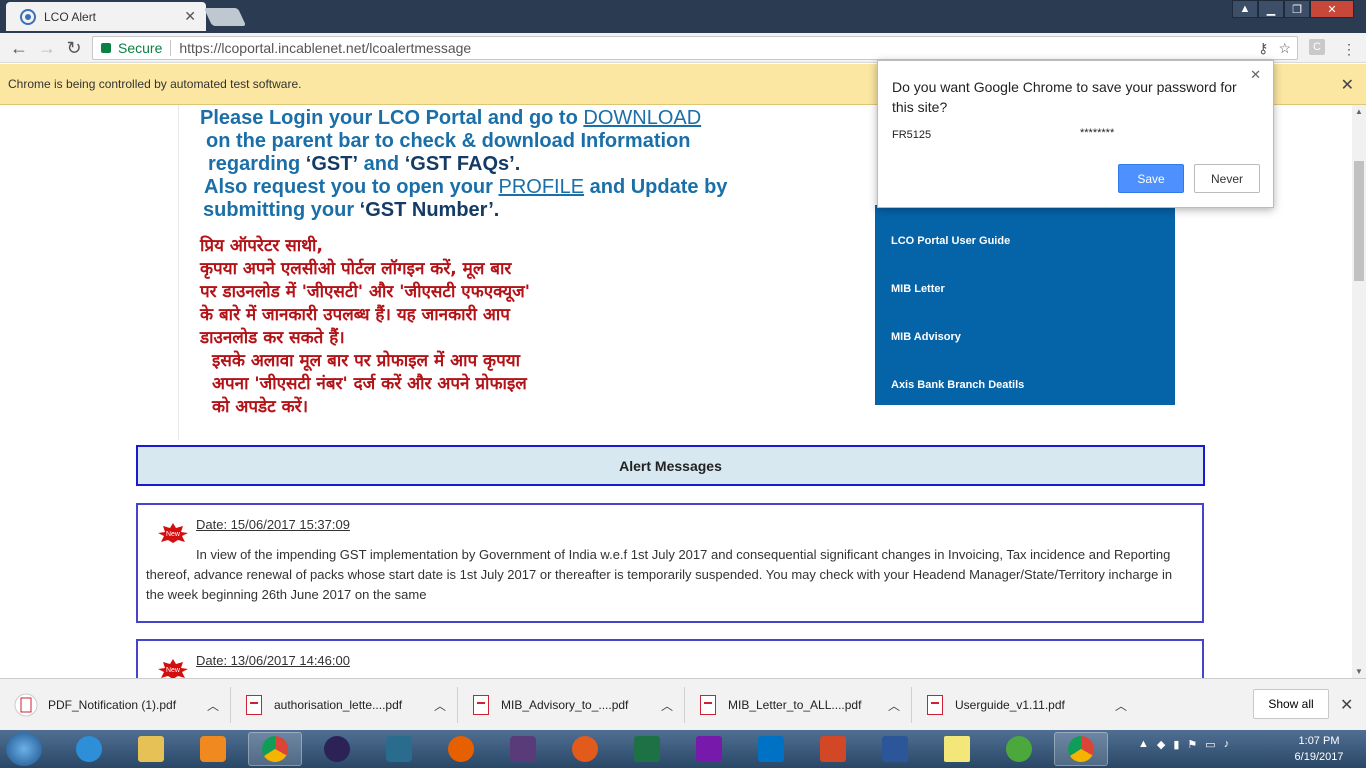  Describe the element at coordinates (1319, 741) in the screenshot. I see `clock-time: 1:07 PM` at that location.